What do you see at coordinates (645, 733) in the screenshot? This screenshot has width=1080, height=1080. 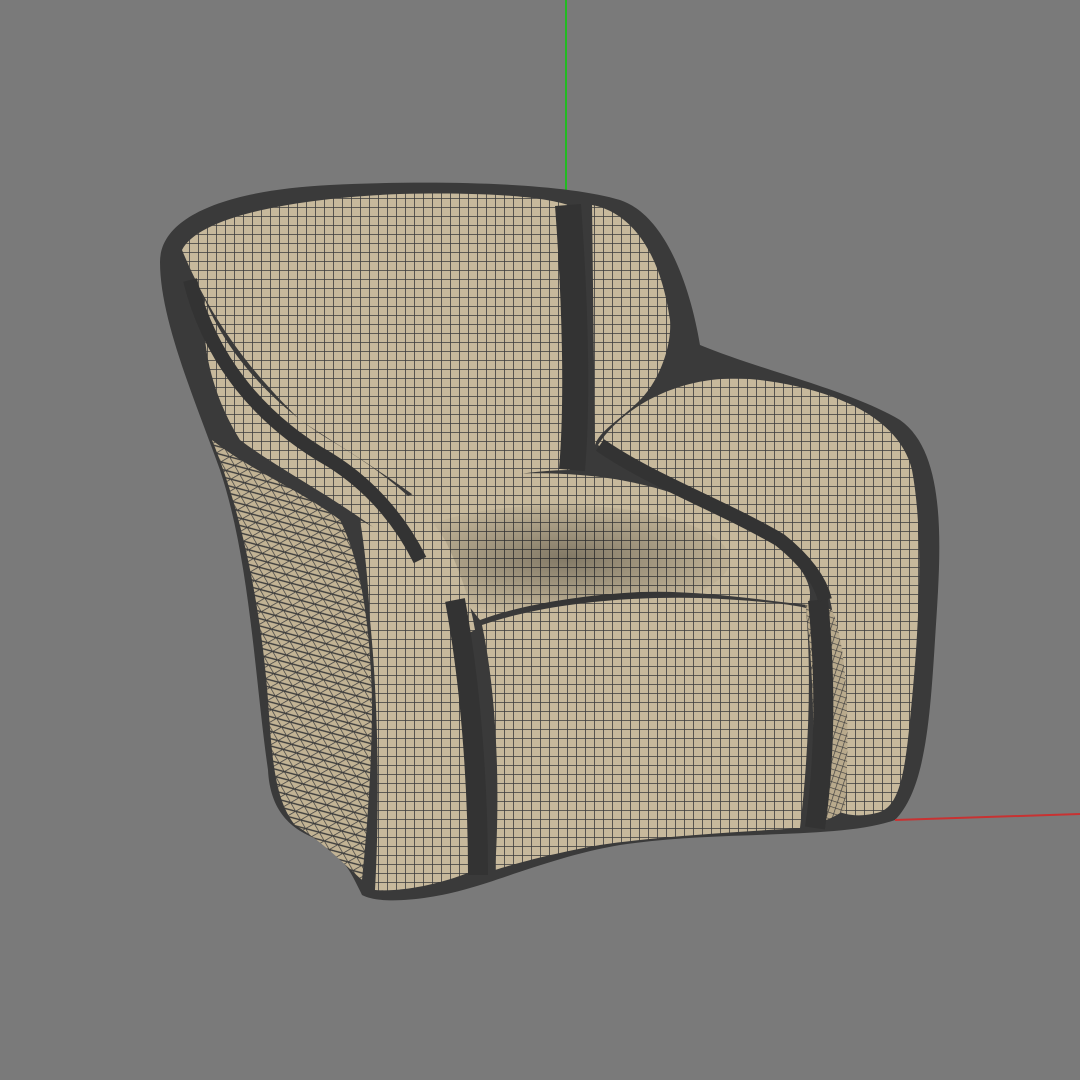 I see `chair-seat-front` at bounding box center [645, 733].